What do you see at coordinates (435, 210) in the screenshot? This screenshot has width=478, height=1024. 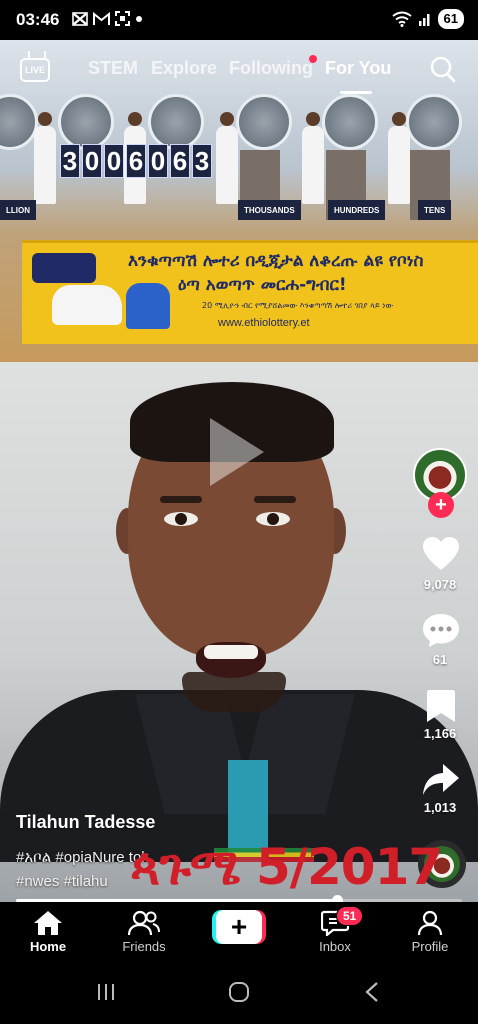 I see `place-sign: TENS` at bounding box center [435, 210].